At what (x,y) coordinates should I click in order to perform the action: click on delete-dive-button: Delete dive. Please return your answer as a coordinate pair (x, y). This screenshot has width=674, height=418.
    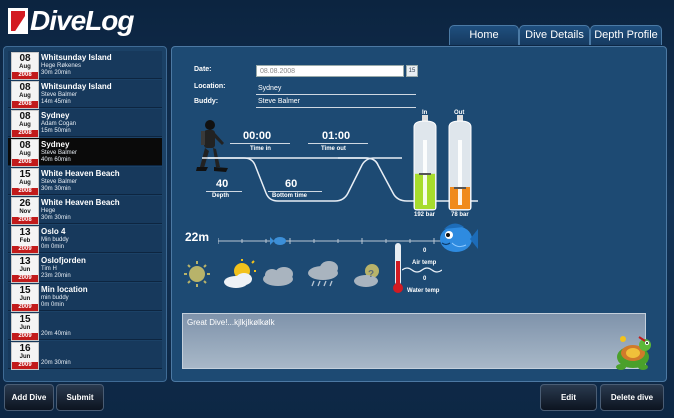
    Looking at the image, I should click on (632, 397).